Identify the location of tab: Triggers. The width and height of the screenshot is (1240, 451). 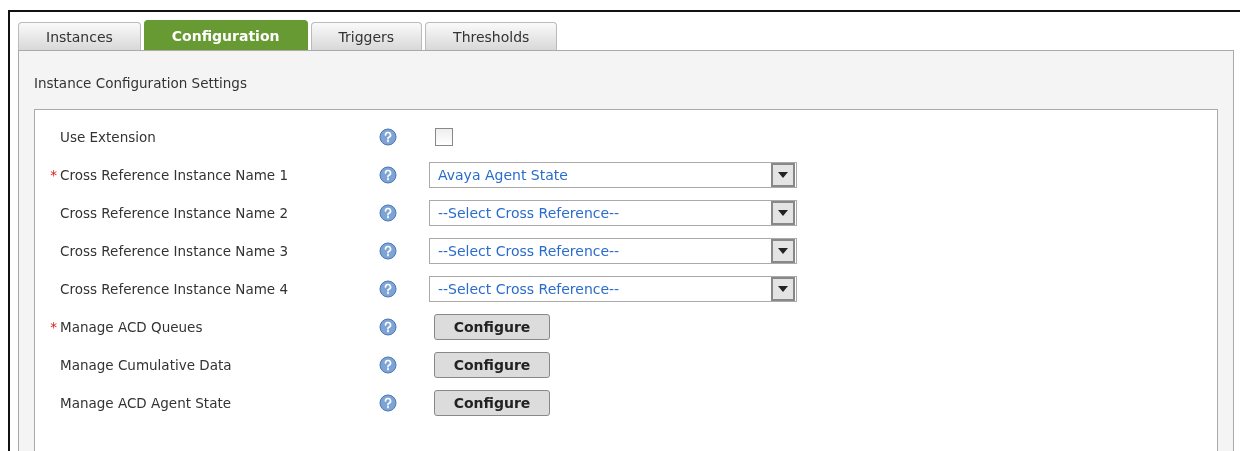
(366, 36).